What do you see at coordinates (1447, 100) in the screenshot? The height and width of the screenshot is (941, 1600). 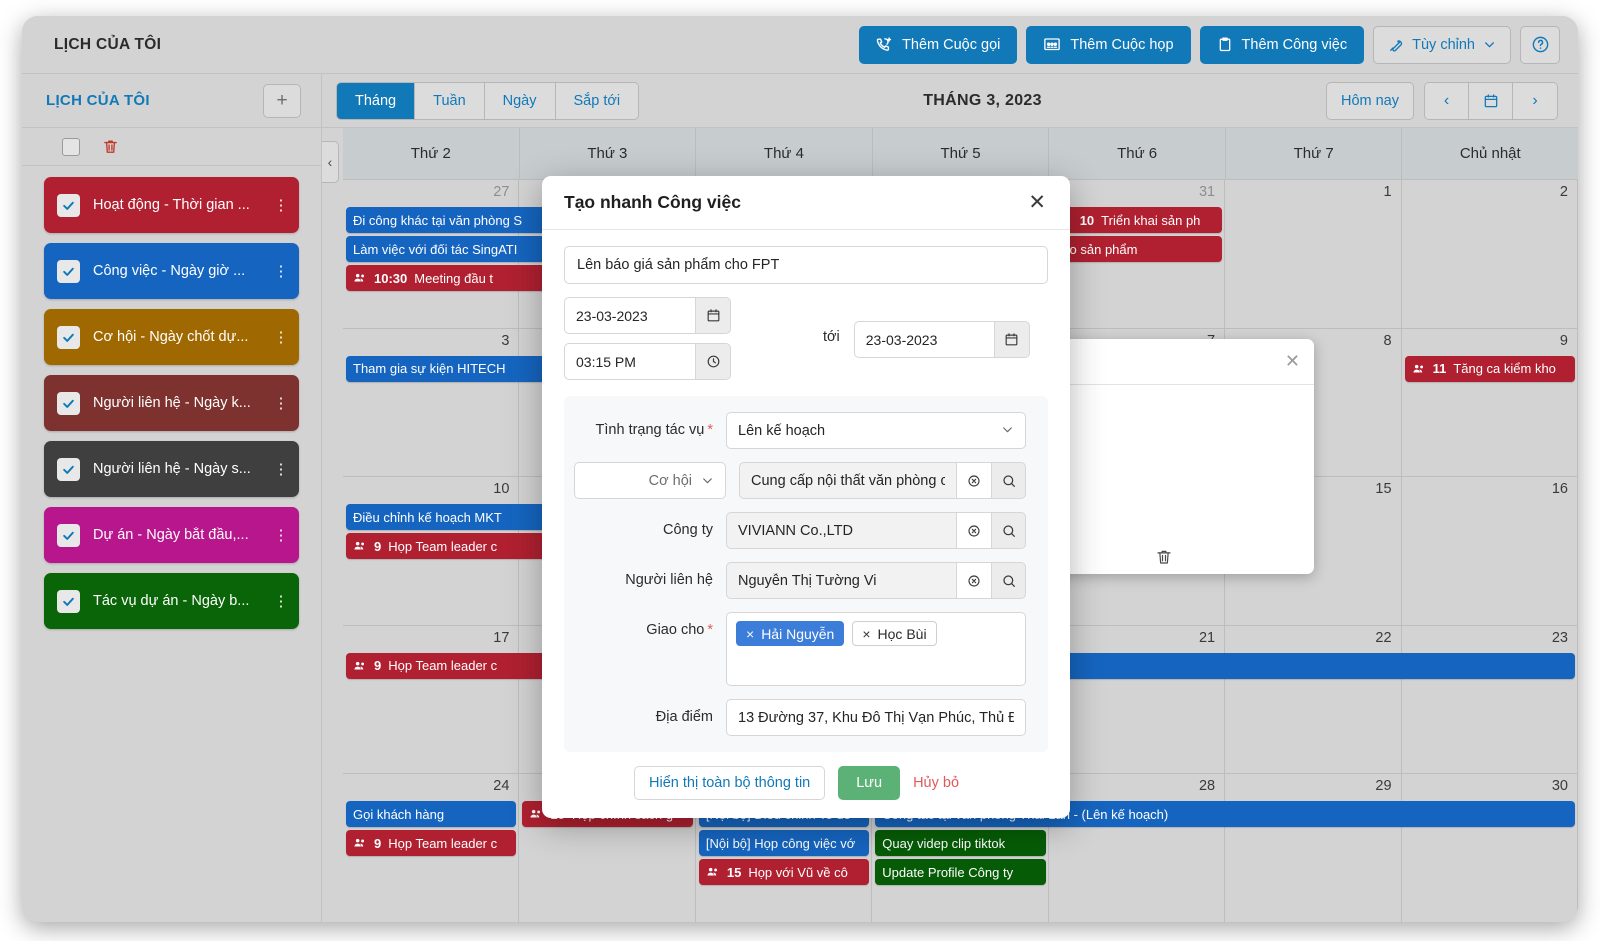 I see `prev-month-button: ‹` at bounding box center [1447, 100].